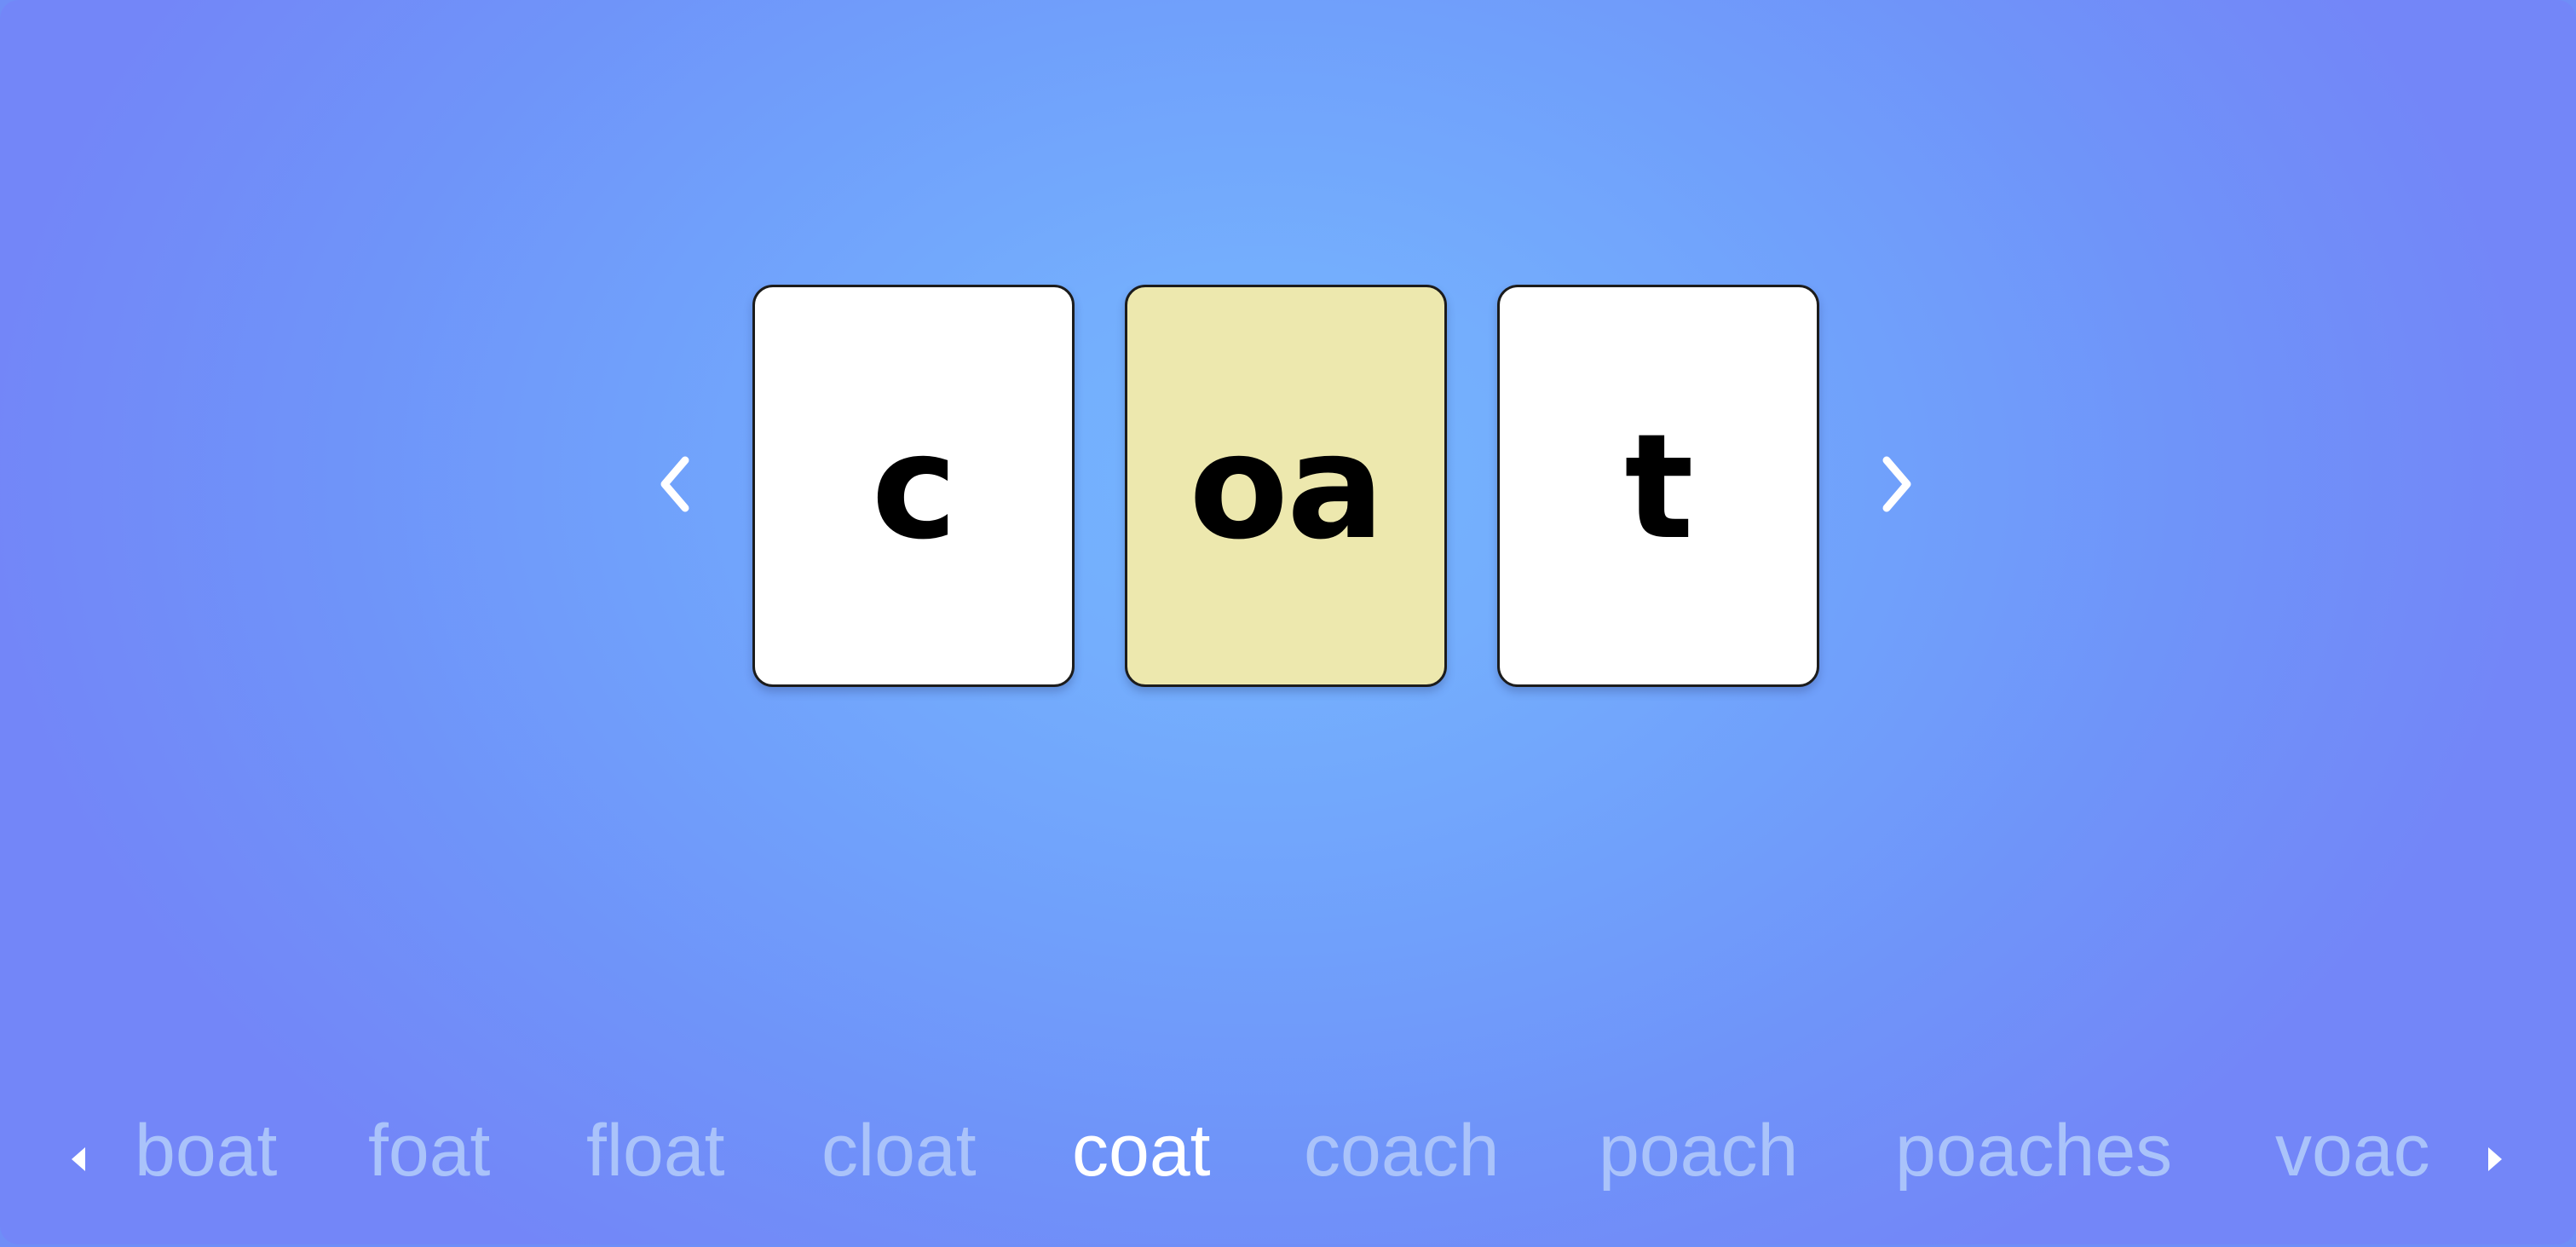 Image resolution: width=2576 pixels, height=1247 pixels. I want to click on word-item: poaches, so click(2033, 1151).